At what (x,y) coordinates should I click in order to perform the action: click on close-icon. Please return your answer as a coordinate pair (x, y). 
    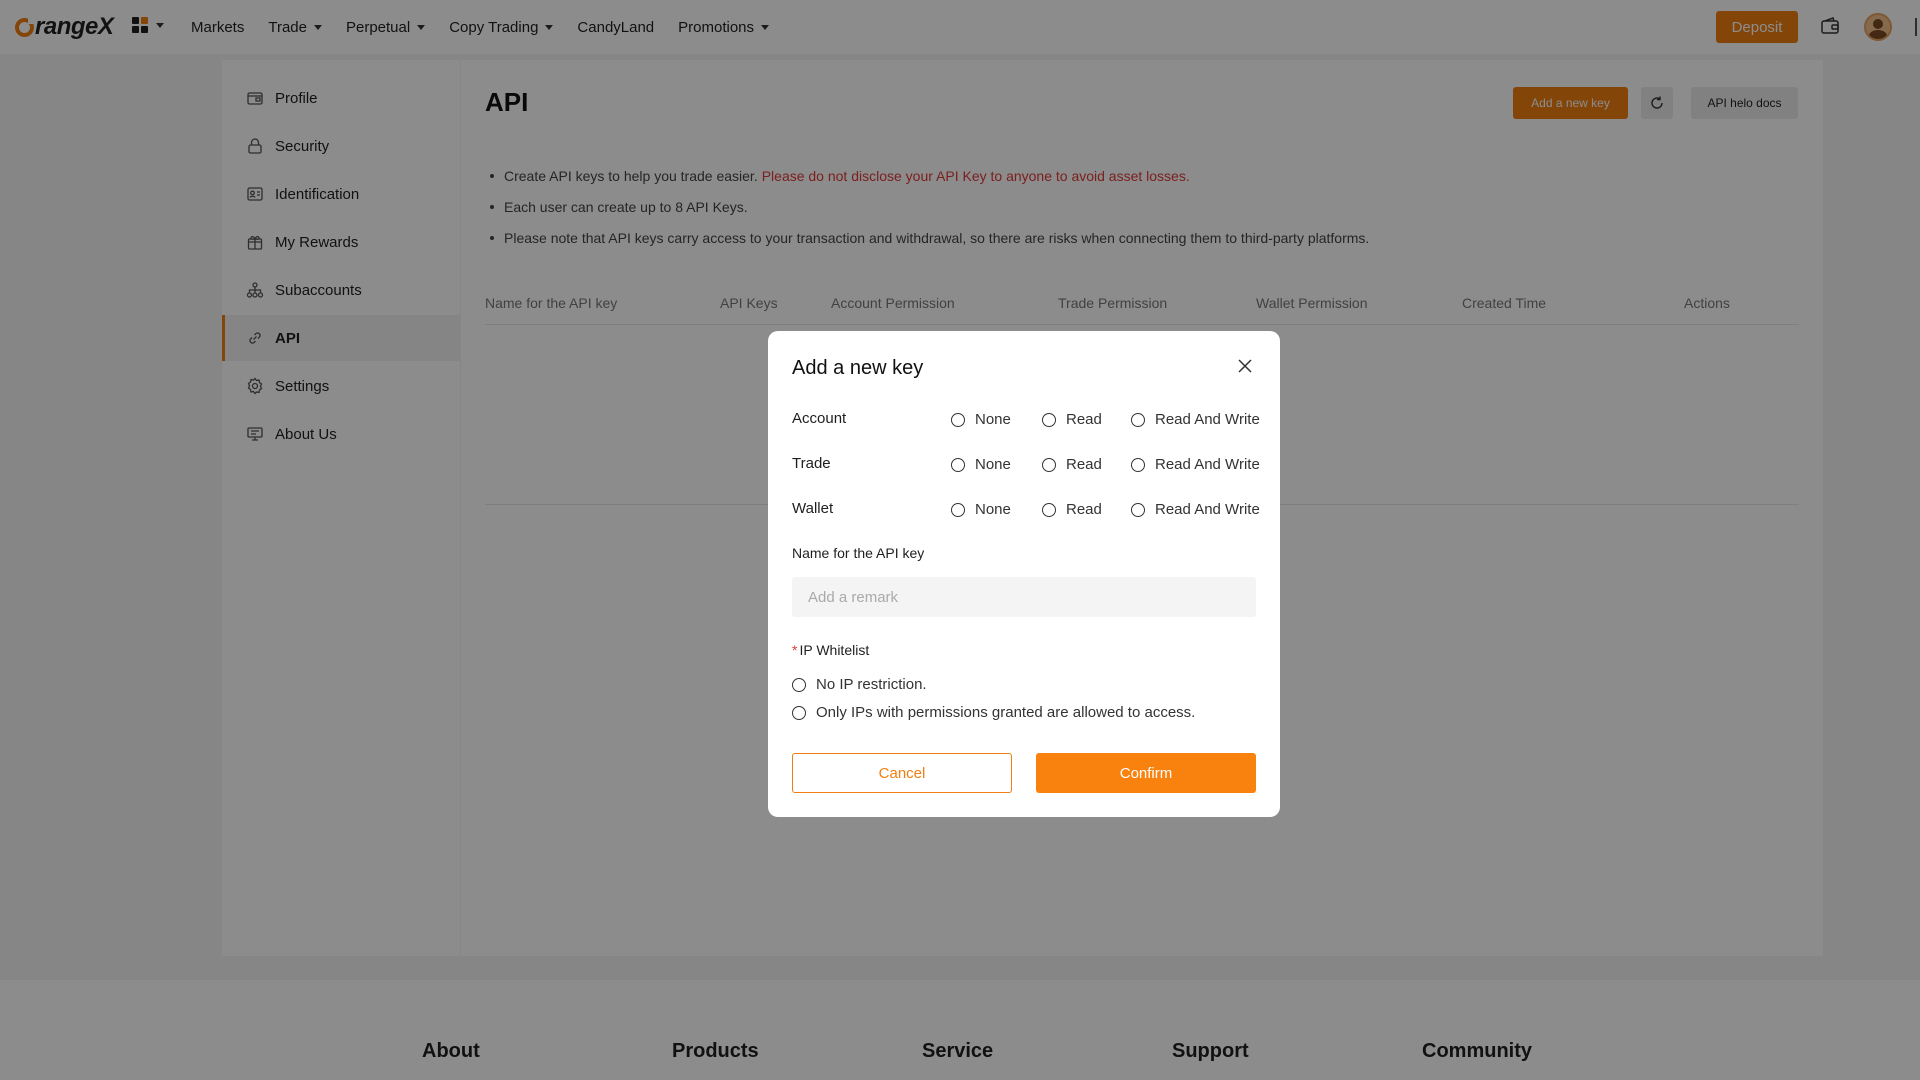
    Looking at the image, I should click on (1245, 366).